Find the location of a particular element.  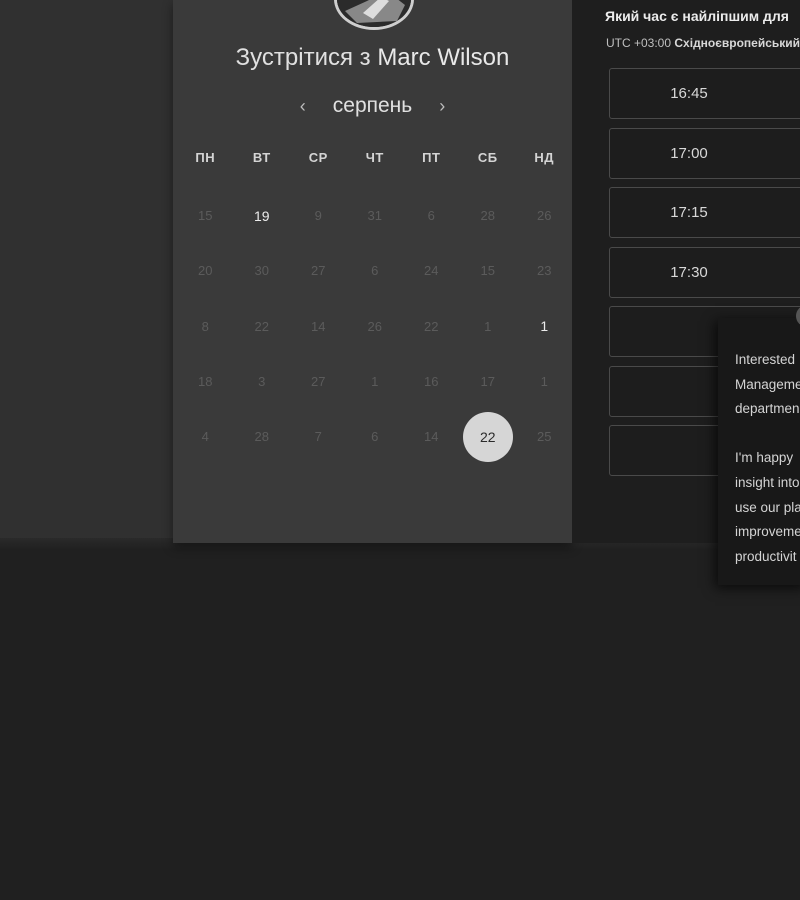

calendar-day-number: 16 is located at coordinates (431, 382).